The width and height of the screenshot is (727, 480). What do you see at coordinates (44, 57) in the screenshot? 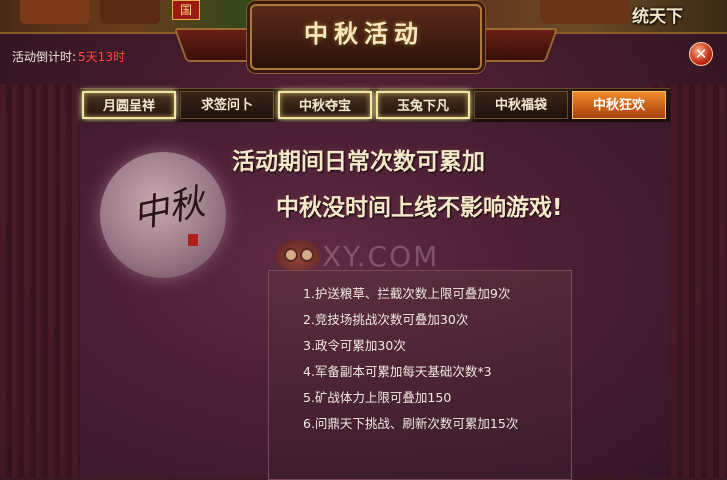
I see `countdown-label: 活动倒计时:` at bounding box center [44, 57].